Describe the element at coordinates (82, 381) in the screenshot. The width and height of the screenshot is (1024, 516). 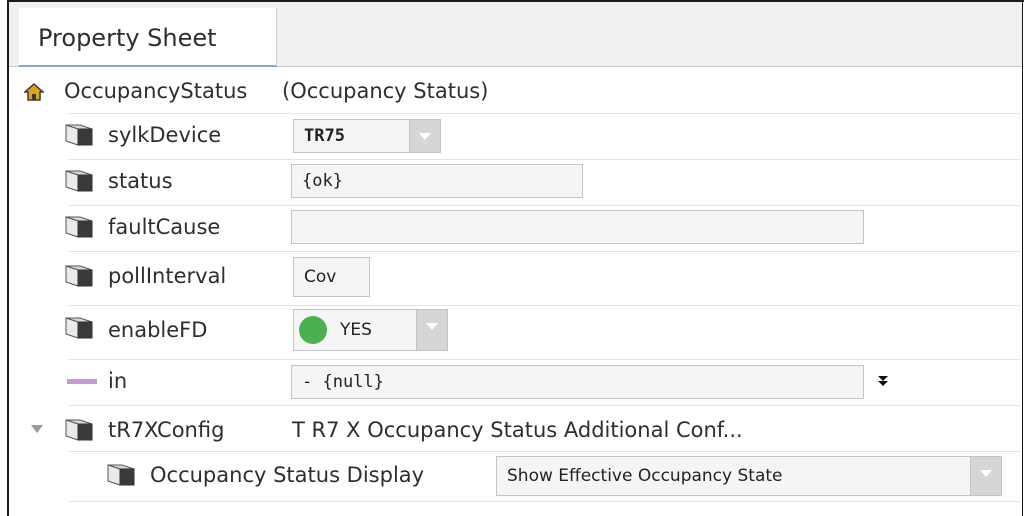
I see `link-slot-icon` at that location.